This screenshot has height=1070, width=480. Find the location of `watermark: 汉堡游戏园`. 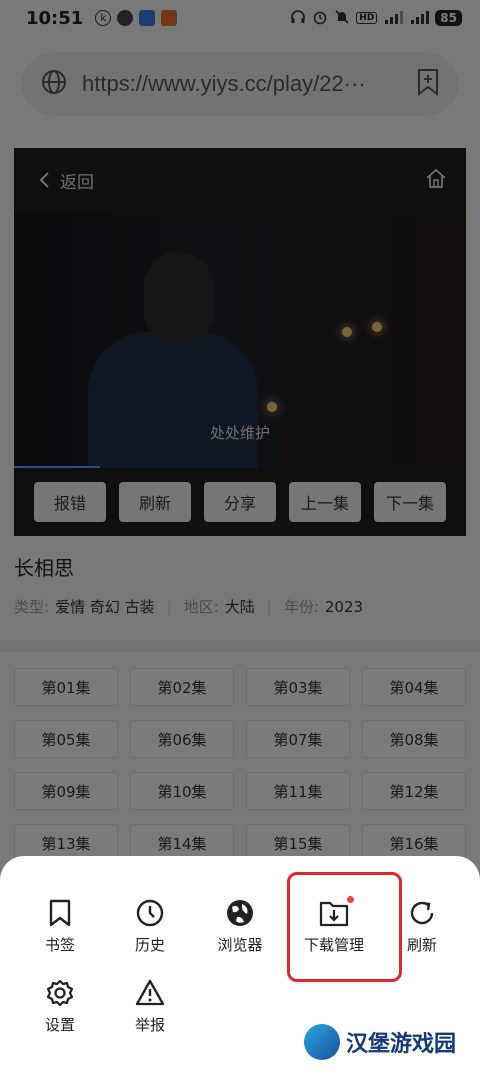

watermark: 汉堡游戏园 is located at coordinates (380, 1042).